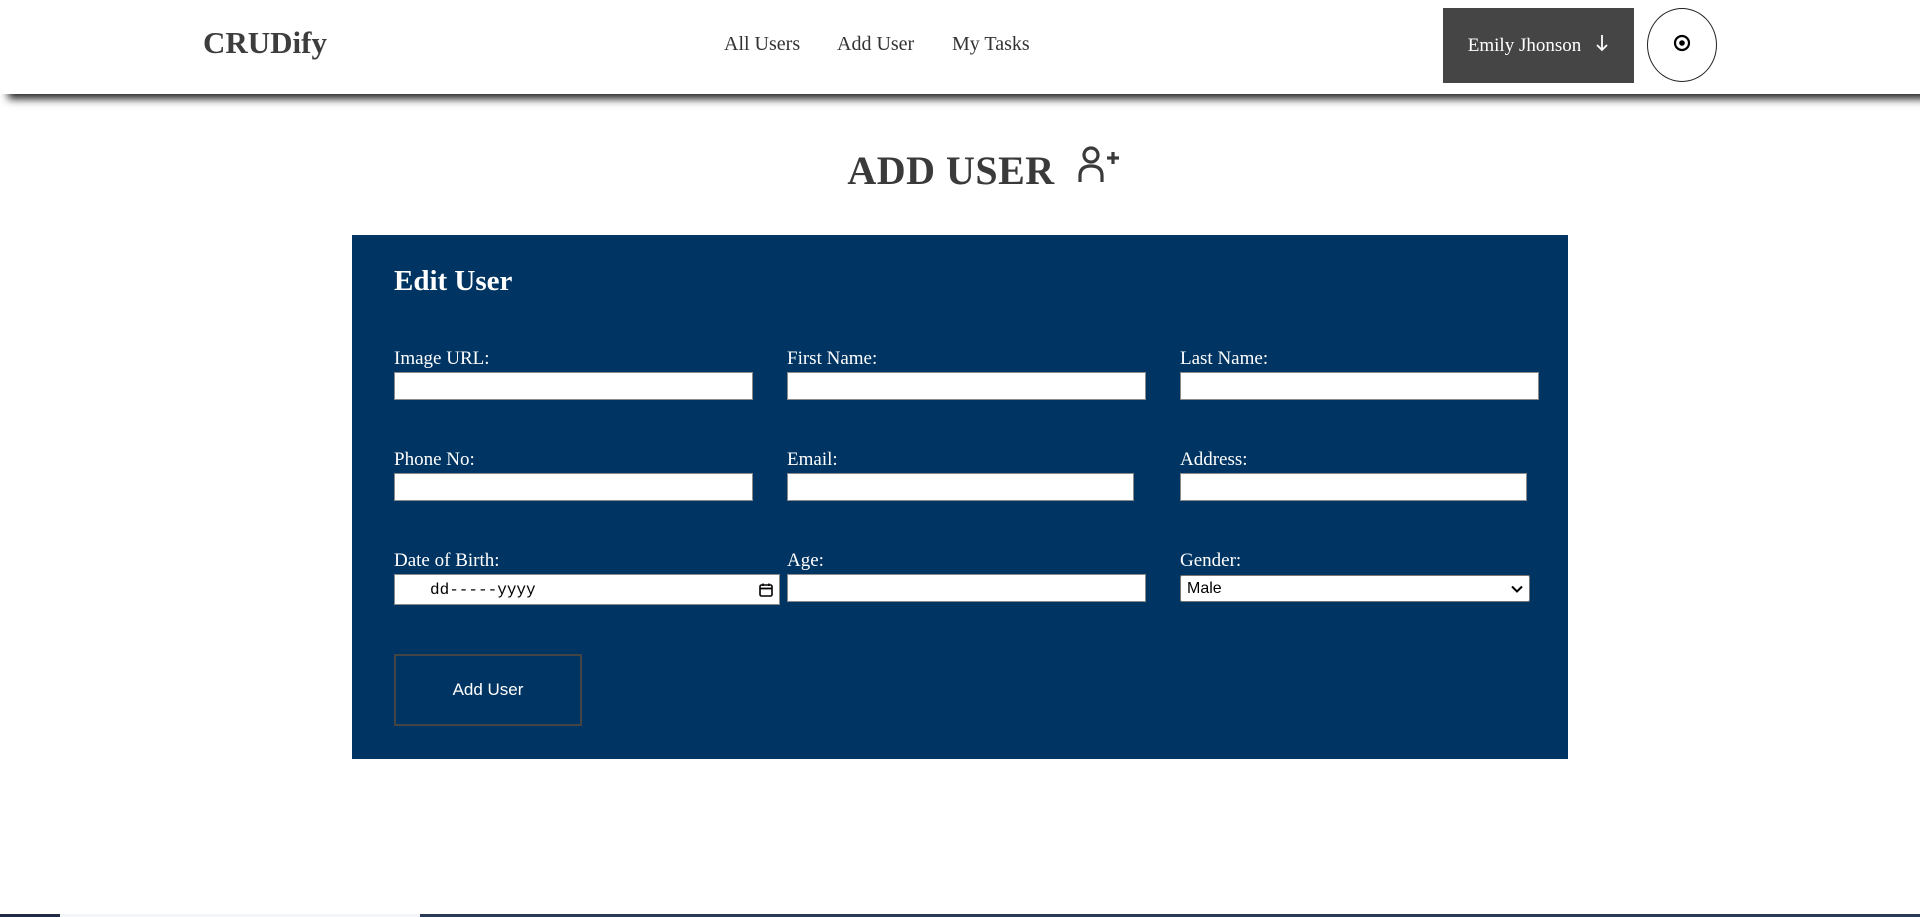 The height and width of the screenshot is (917, 1920). What do you see at coordinates (762, 44) in the screenshot?
I see `nav-link-all-users: All Users` at bounding box center [762, 44].